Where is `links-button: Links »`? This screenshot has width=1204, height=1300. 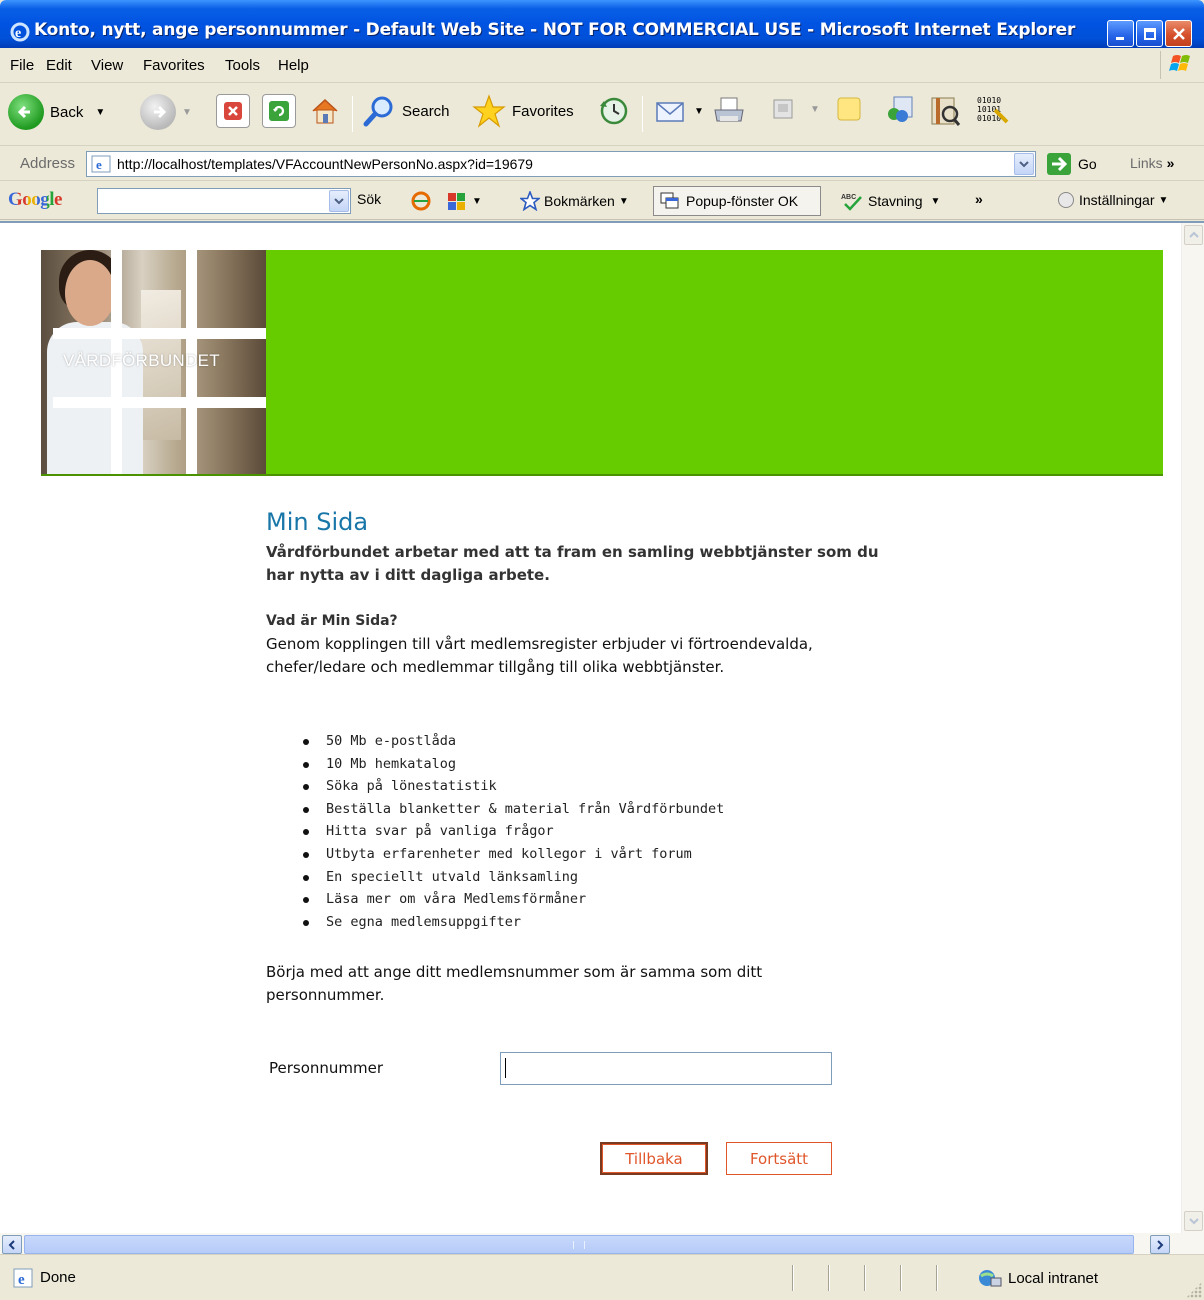
links-button: Links » is located at coordinates (1152, 163).